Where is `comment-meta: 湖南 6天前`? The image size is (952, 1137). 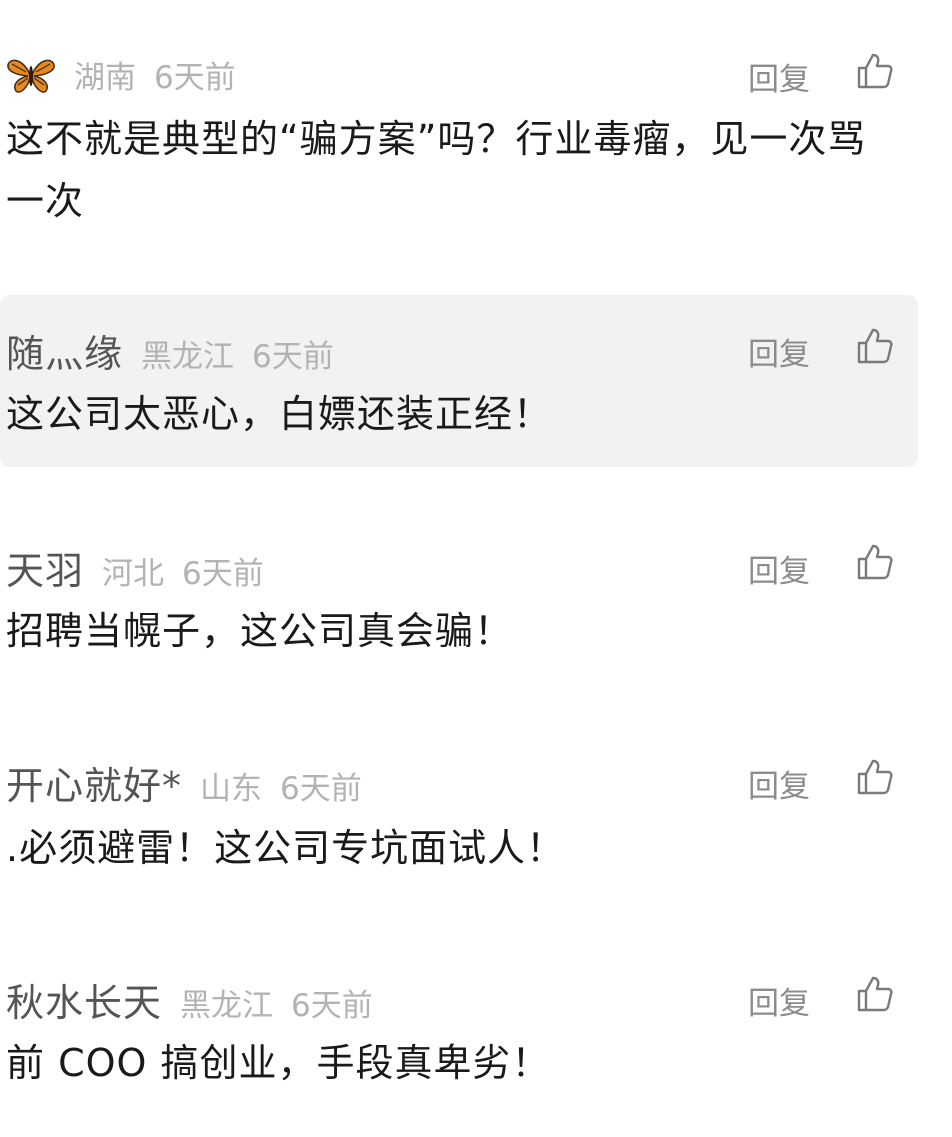
comment-meta: 湖南 6天前 is located at coordinates (121, 74).